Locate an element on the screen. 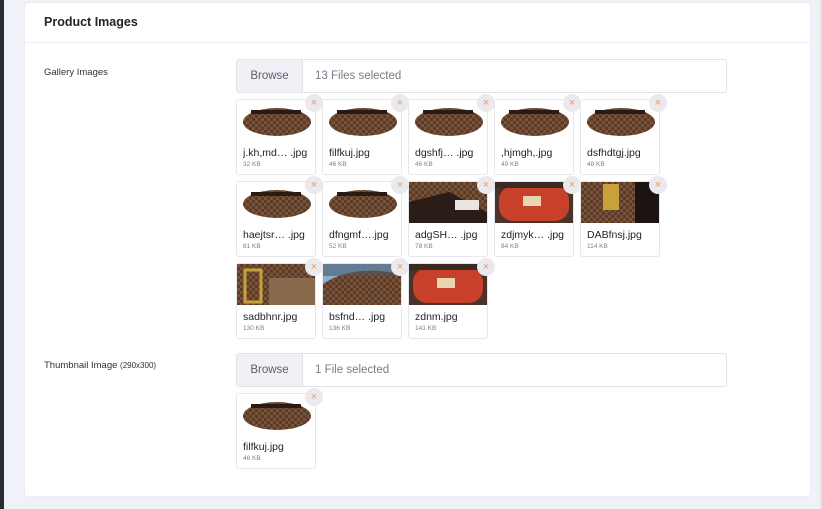 The height and width of the screenshot is (509, 822). section-title: Product Images is located at coordinates (417, 23).